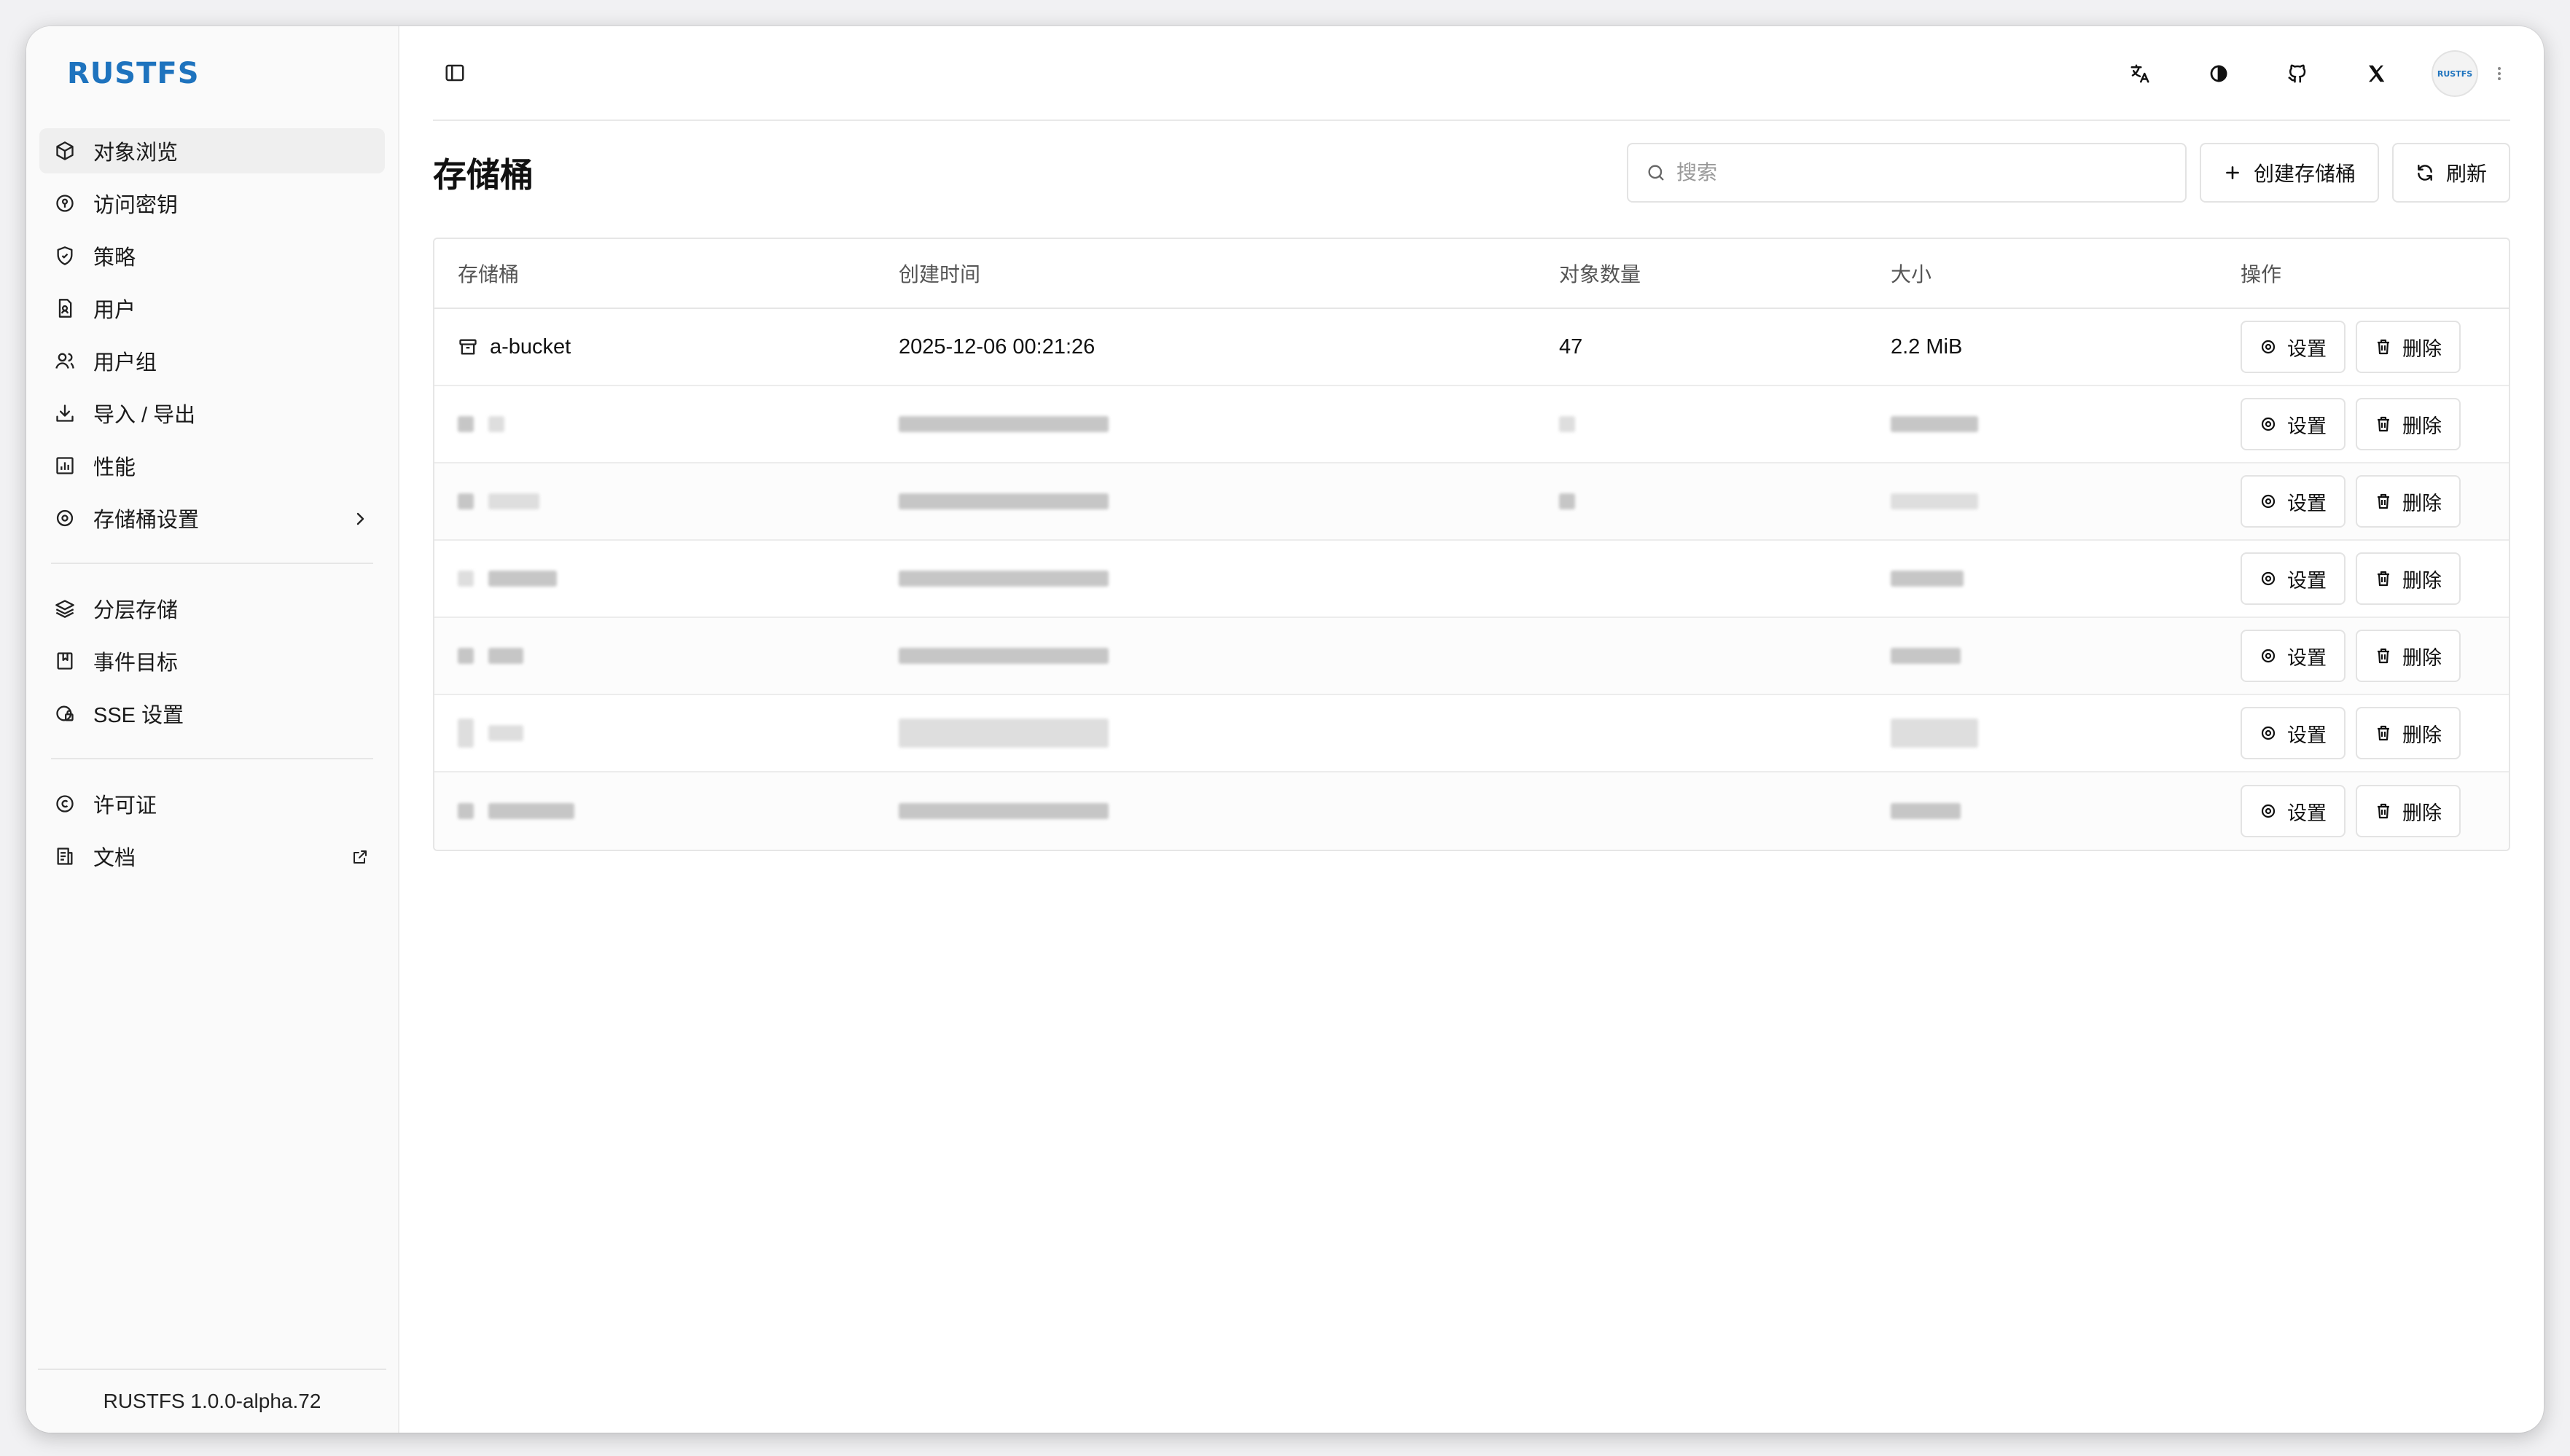  I want to click on column-header-created: 创建时间, so click(940, 273).